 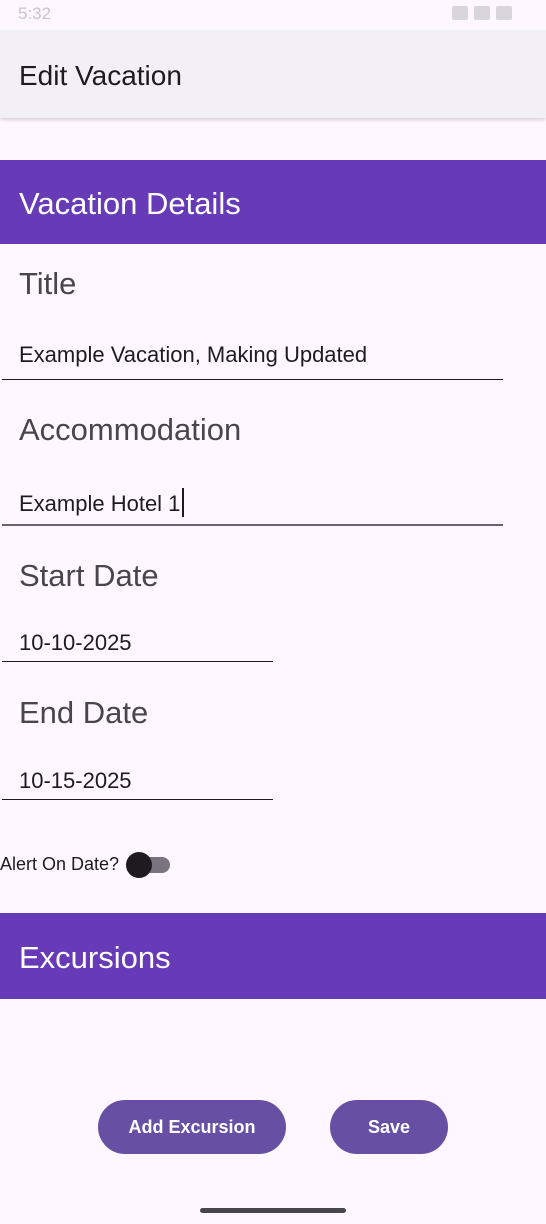 I want to click on status-time: 5:32, so click(x=35, y=13).